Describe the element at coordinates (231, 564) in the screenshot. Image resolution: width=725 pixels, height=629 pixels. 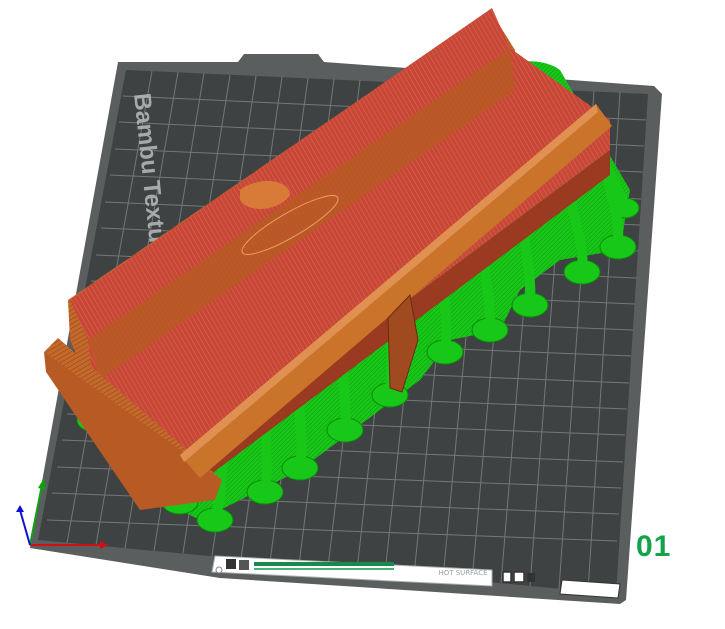
I see `plate-slice-icon` at that location.